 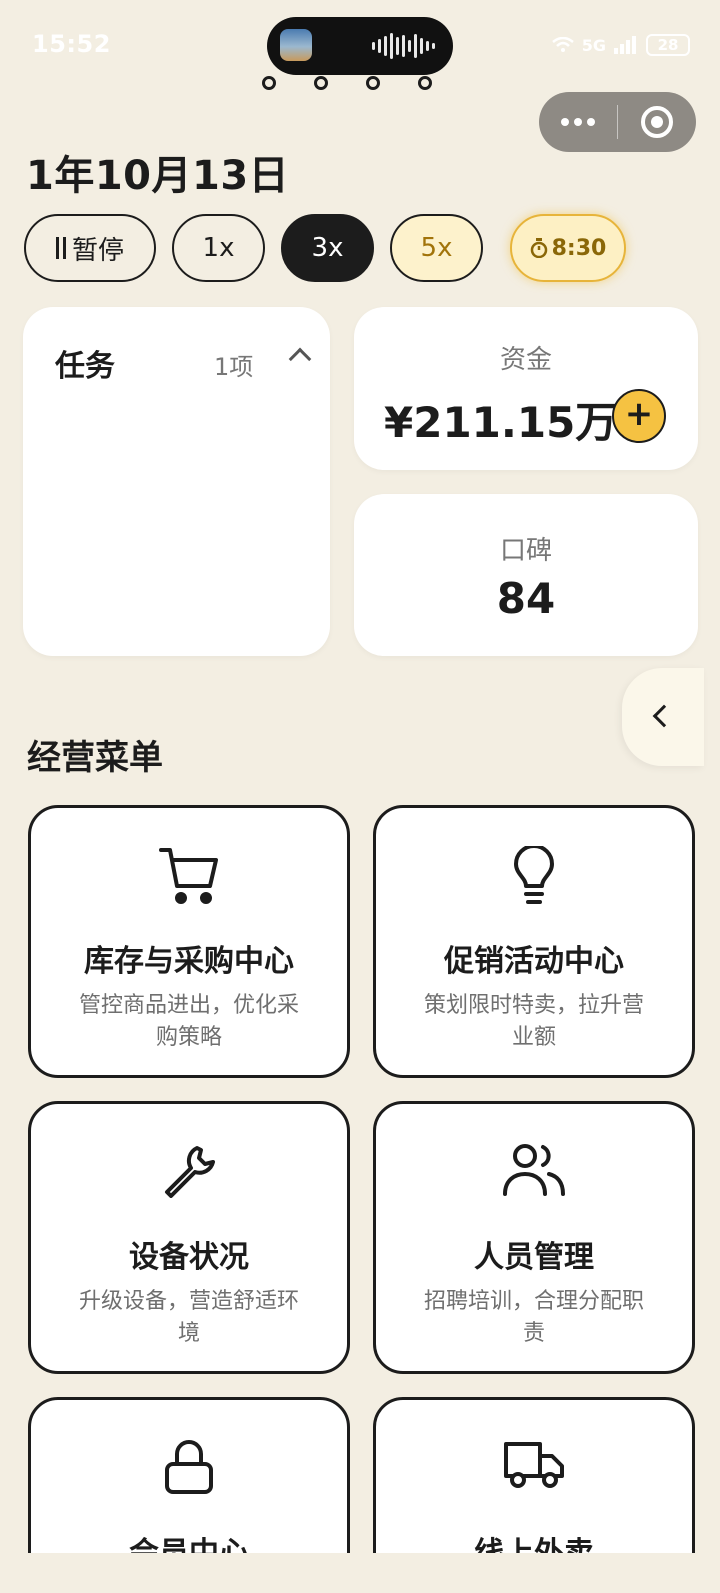 What do you see at coordinates (188, 1021) in the screenshot?
I see `menu-item-desc: 管控商品进出，优化采购策略` at bounding box center [188, 1021].